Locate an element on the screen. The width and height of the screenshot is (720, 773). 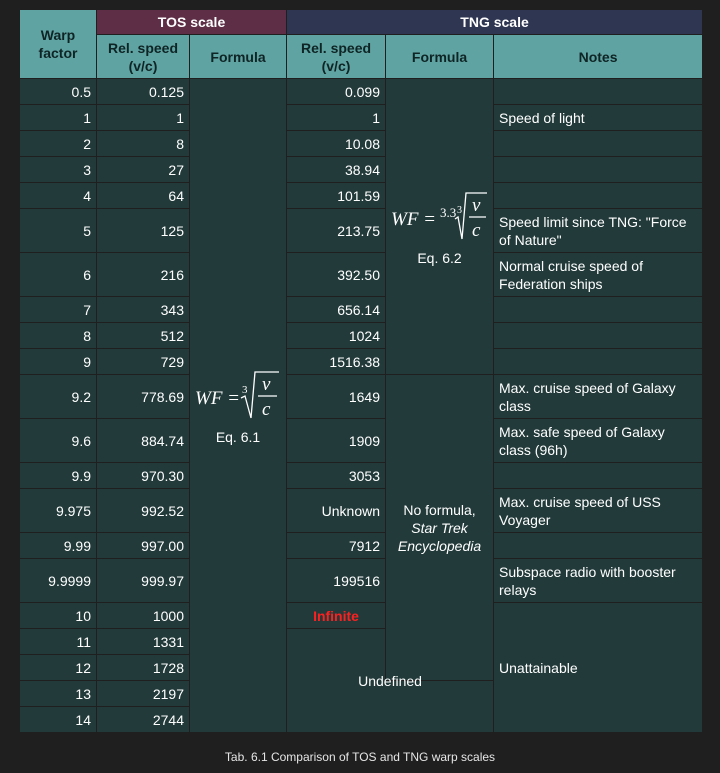
unattainable-cell: Unattainable is located at coordinates (598, 667).